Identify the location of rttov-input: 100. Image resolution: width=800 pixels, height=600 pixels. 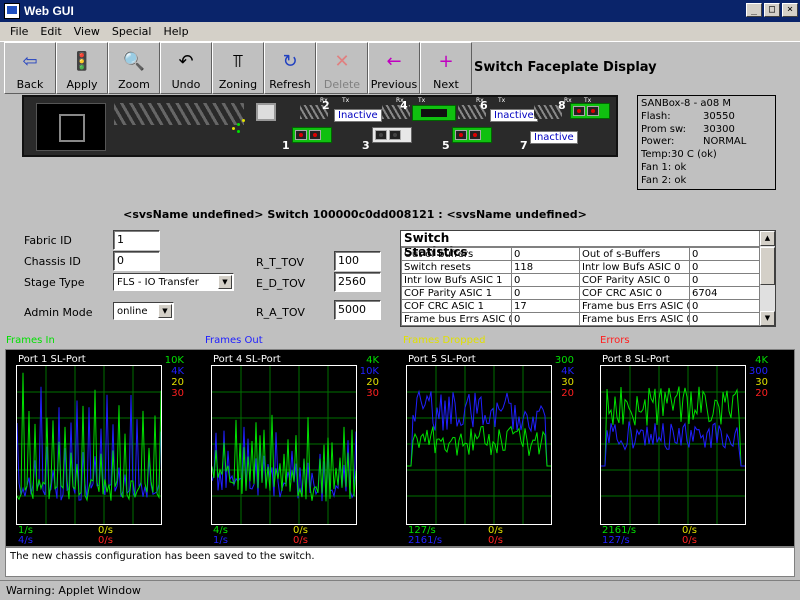
(357, 261).